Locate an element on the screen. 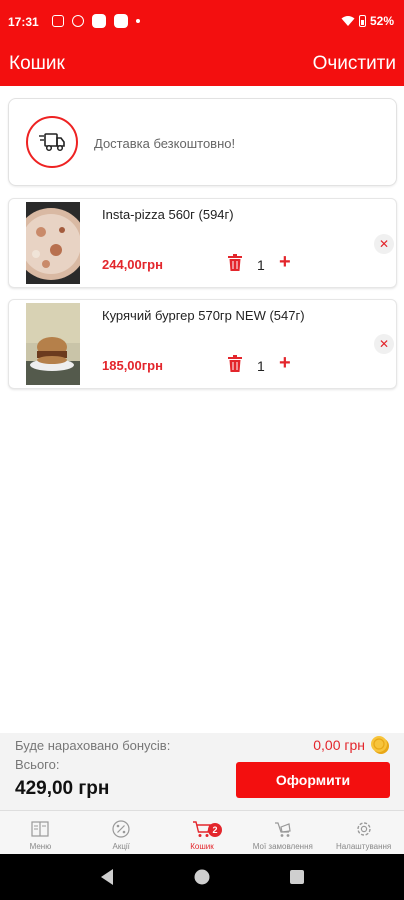  nav-item-cart: 2 Кошик is located at coordinates (202, 832).